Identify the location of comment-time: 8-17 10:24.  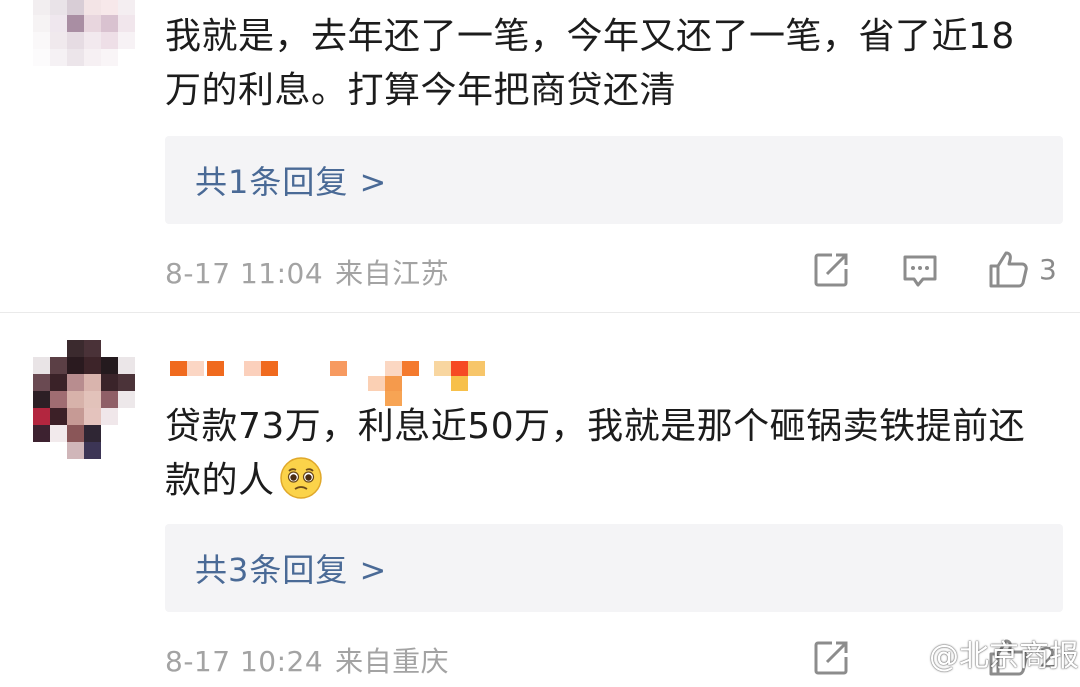
(244, 661).